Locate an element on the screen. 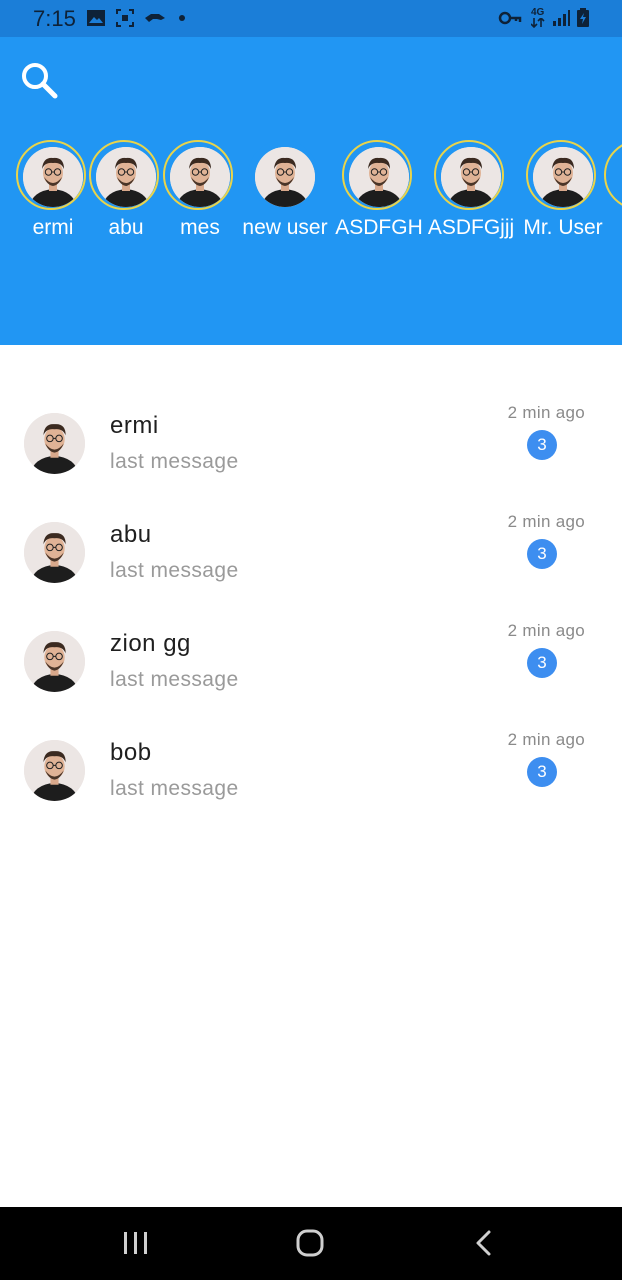 Image resolution: width=622 pixels, height=1280 pixels. back-icon is located at coordinates (483, 1243).